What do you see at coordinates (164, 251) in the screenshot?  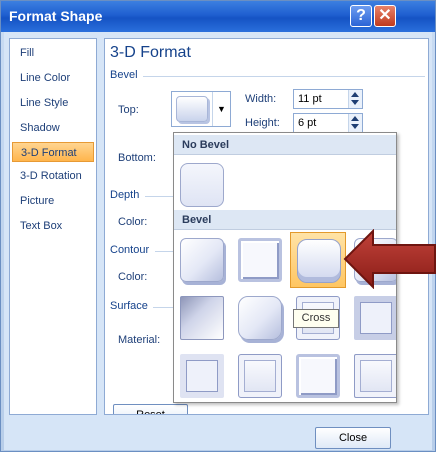 I see `contour-divider` at bounding box center [164, 251].